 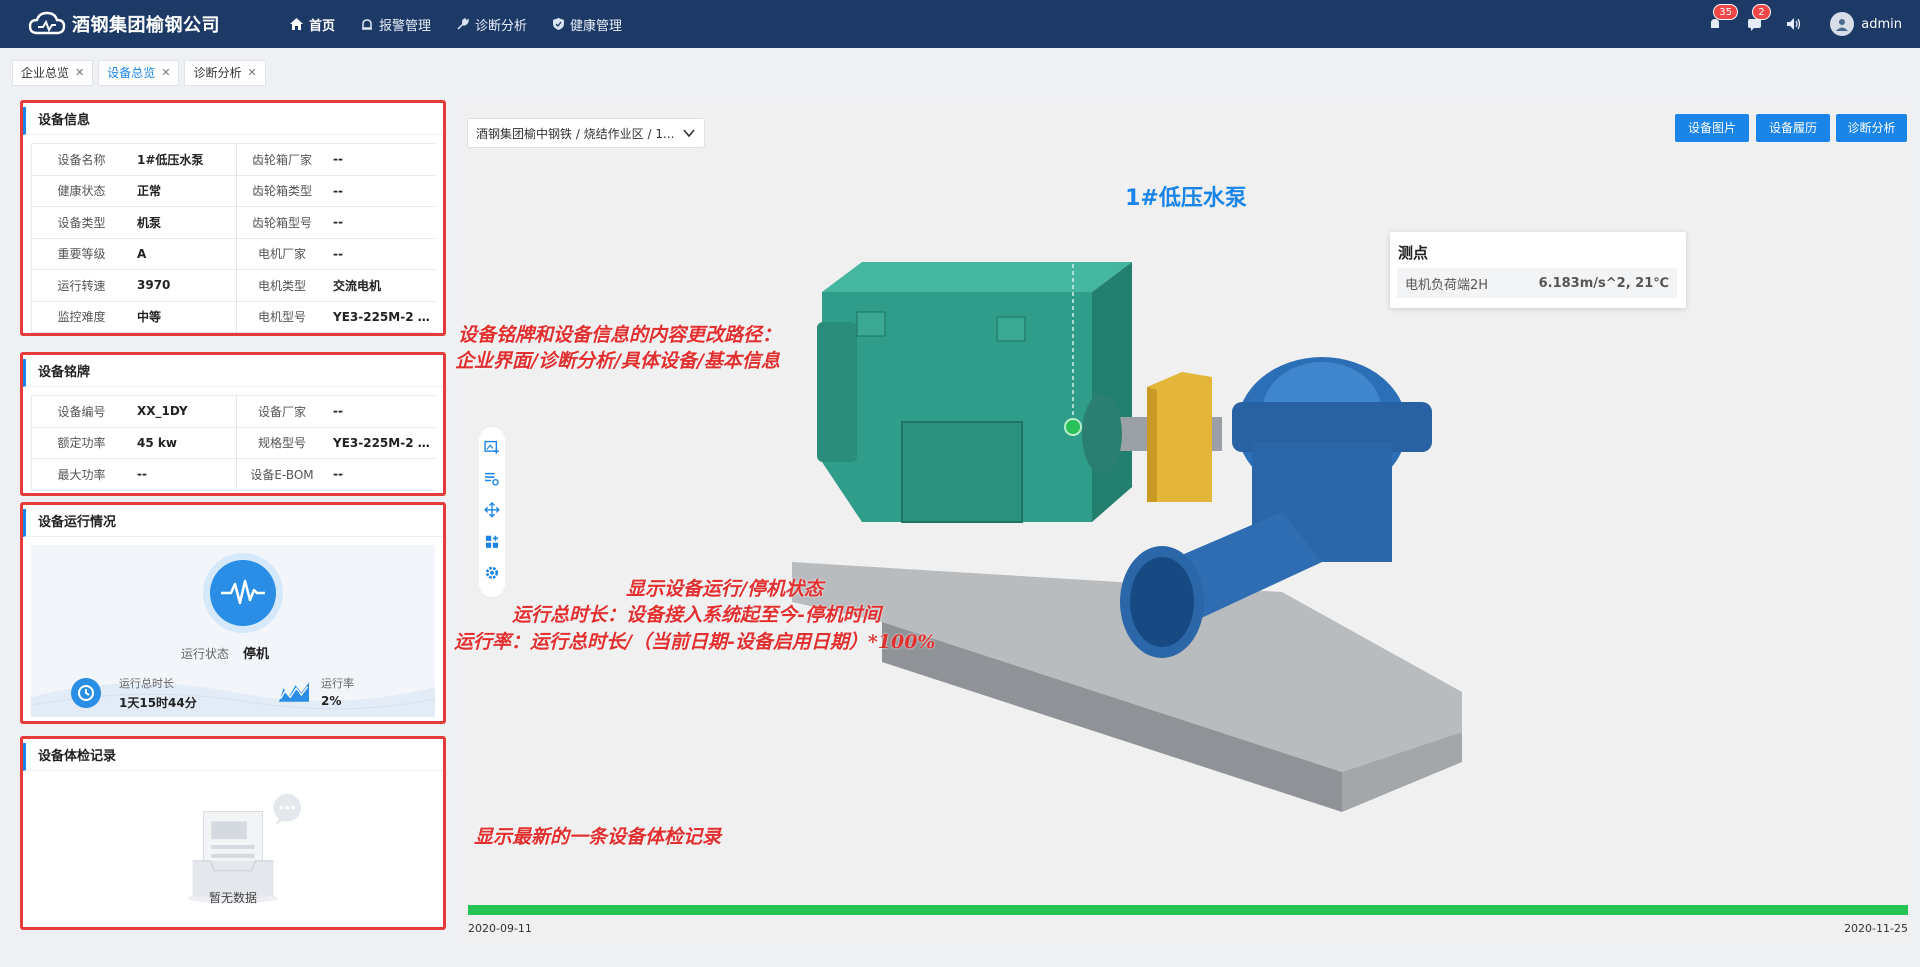 I want to click on run-total-label: 运行总时长, so click(x=146, y=683).